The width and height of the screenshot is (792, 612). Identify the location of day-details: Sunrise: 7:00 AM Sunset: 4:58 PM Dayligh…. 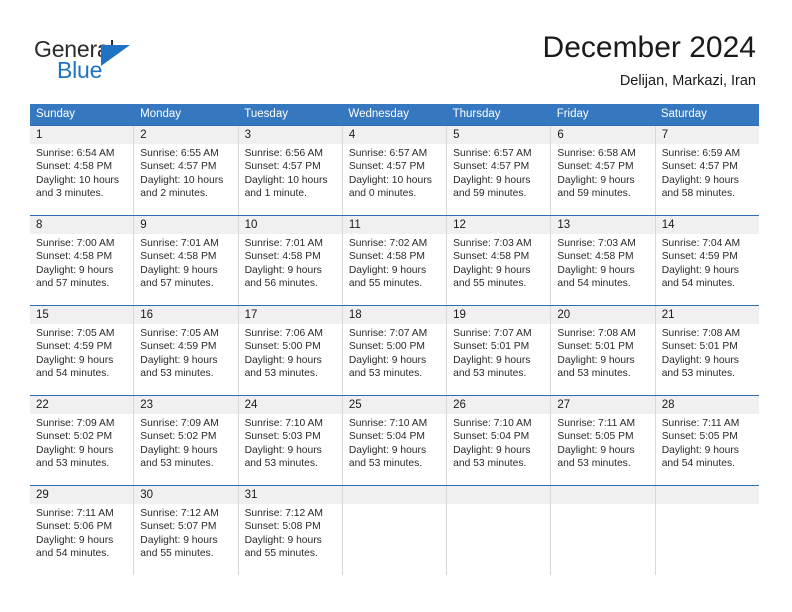
(81, 262).